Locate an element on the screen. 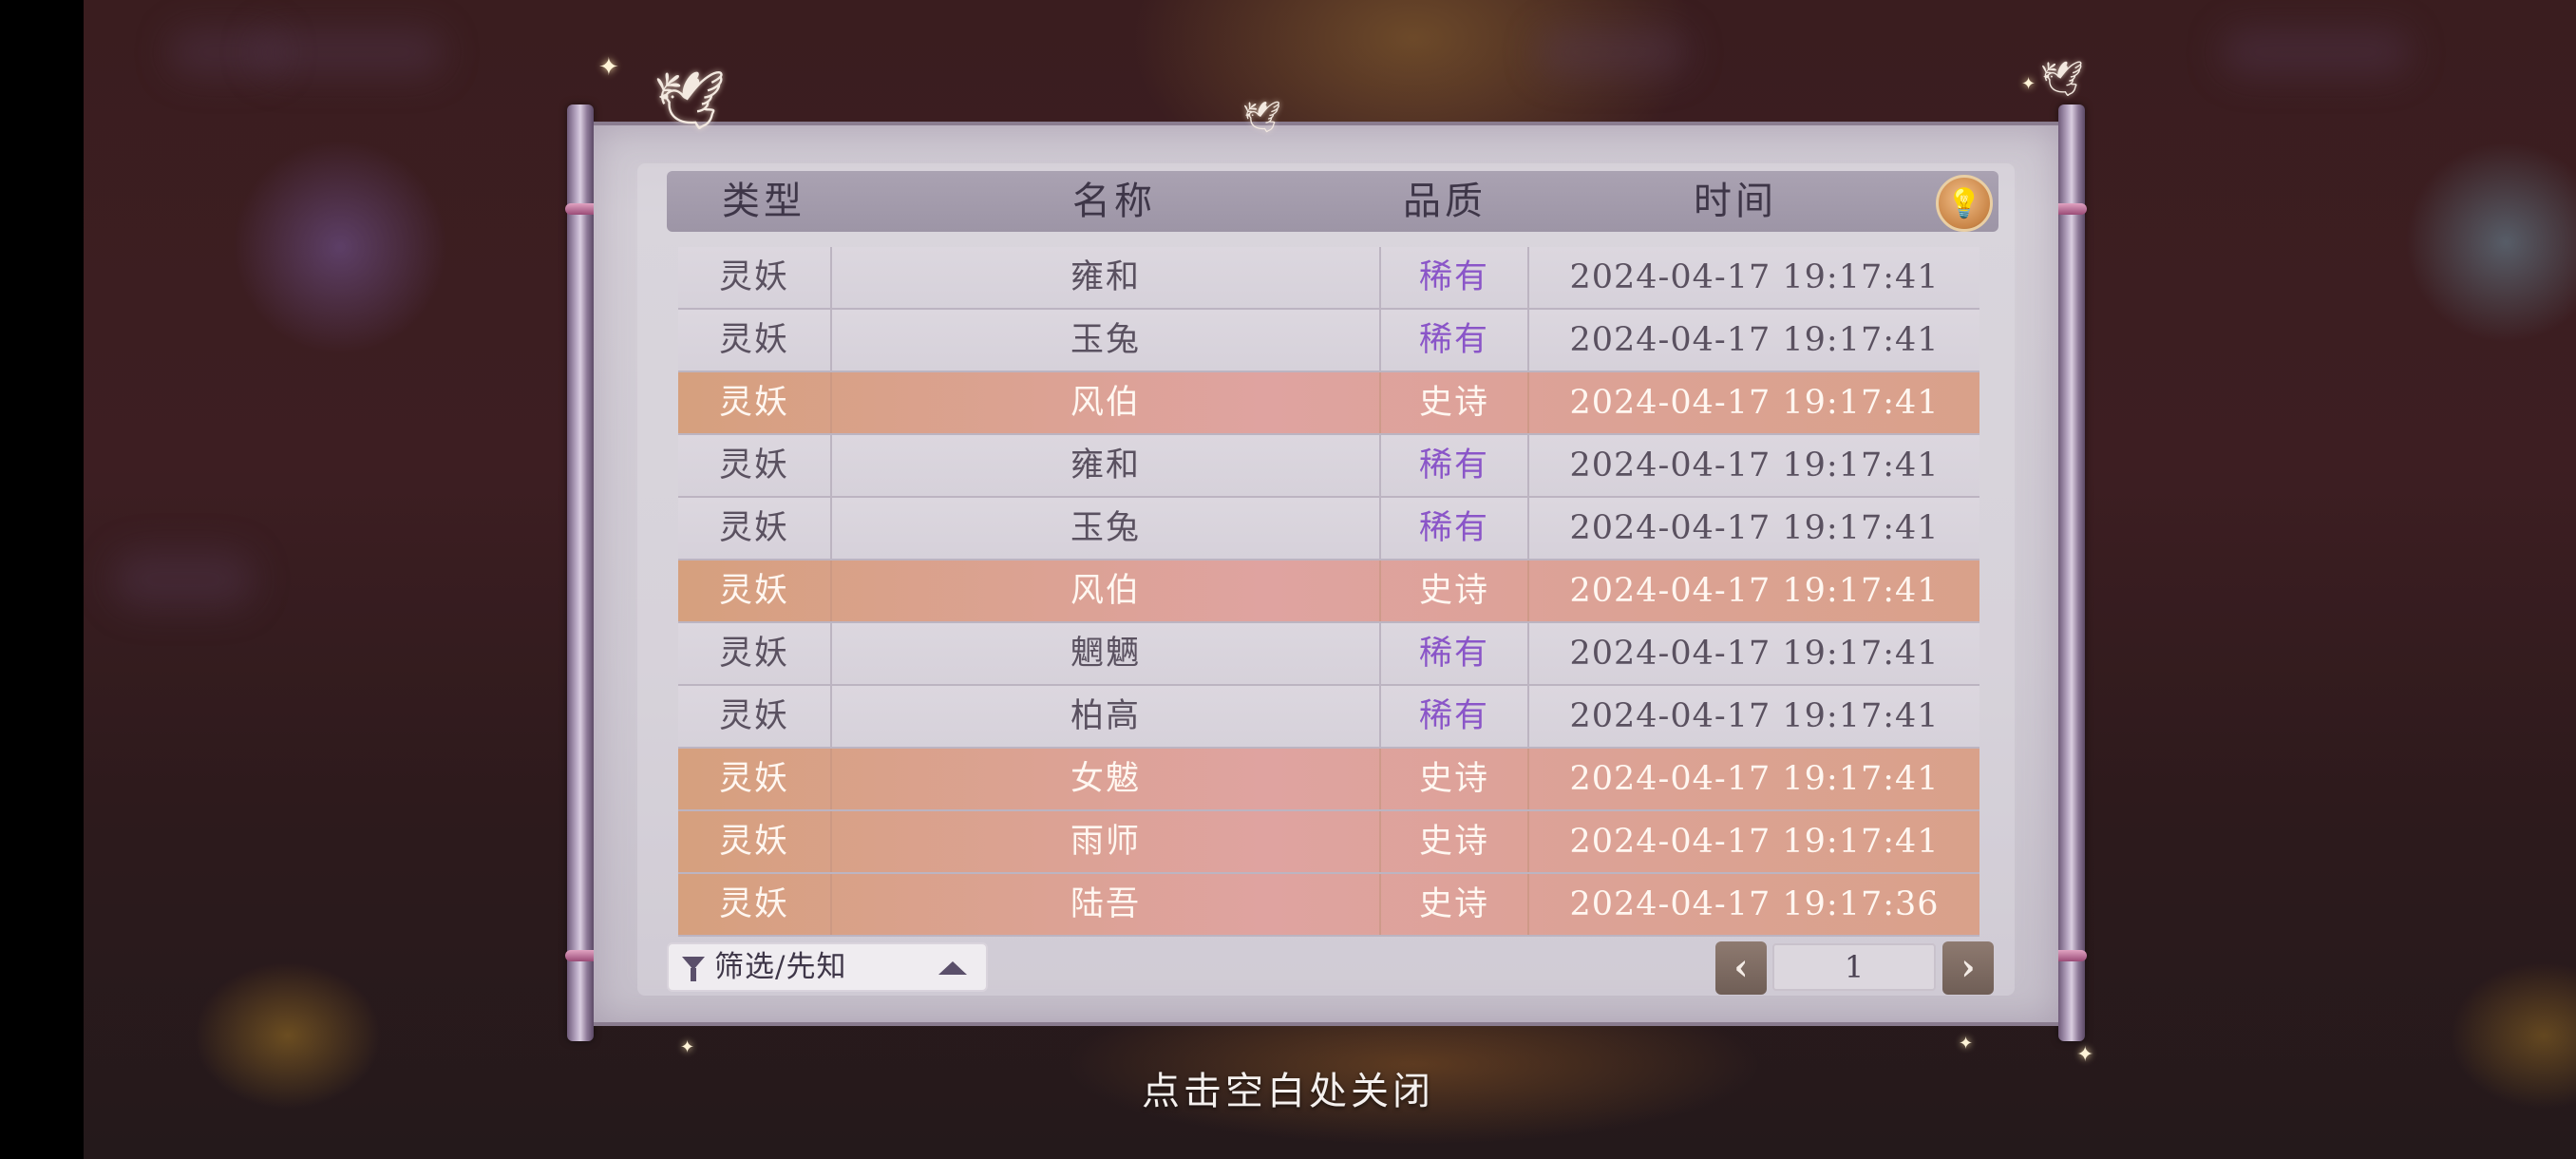 The width and height of the screenshot is (2576, 1159). prev-page-button: ‹ is located at coordinates (1741, 968).